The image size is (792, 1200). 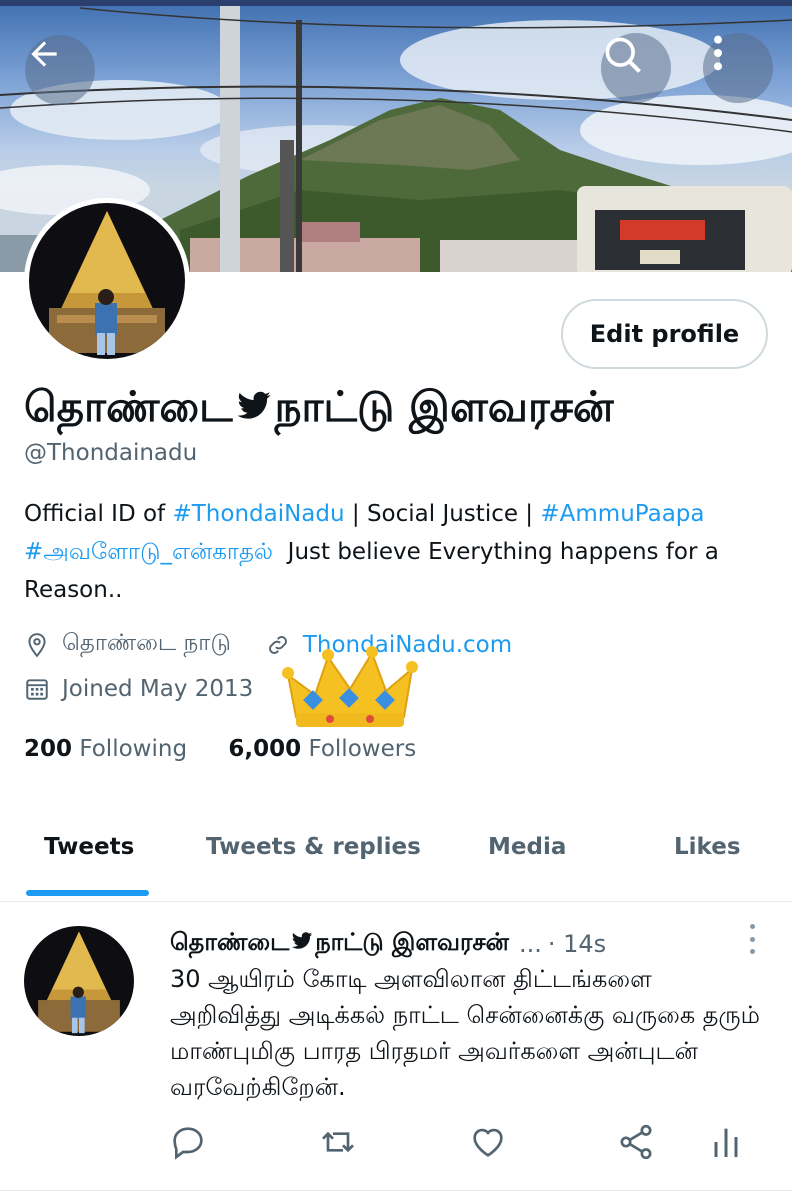 I want to click on retweet-icon, so click(x=338, y=1142).